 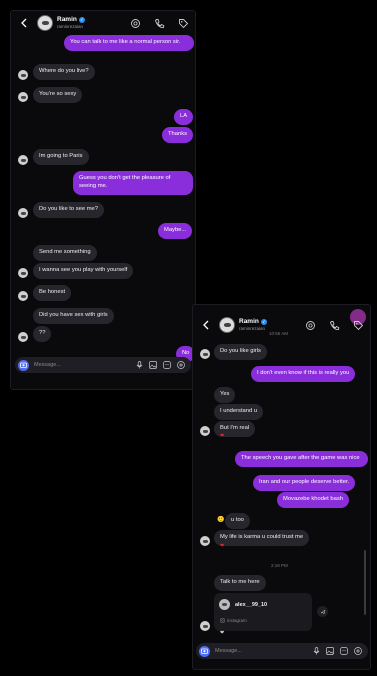 I want to click on share-icon, so click(x=322, y=611).